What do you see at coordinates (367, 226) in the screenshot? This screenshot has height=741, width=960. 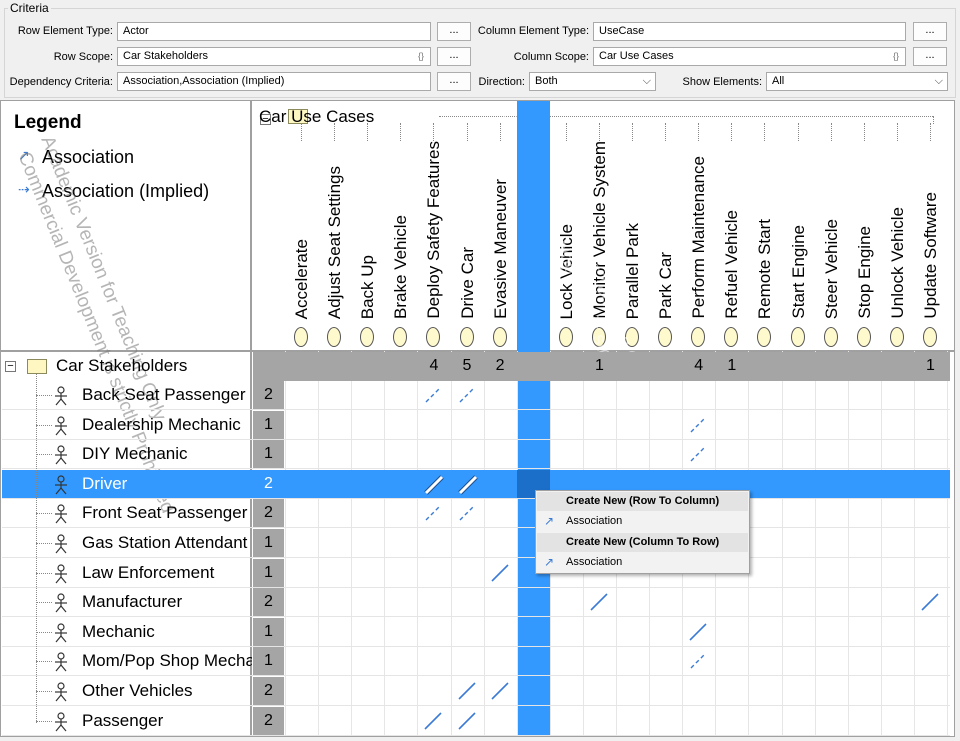 I see `column-header: Back Up` at bounding box center [367, 226].